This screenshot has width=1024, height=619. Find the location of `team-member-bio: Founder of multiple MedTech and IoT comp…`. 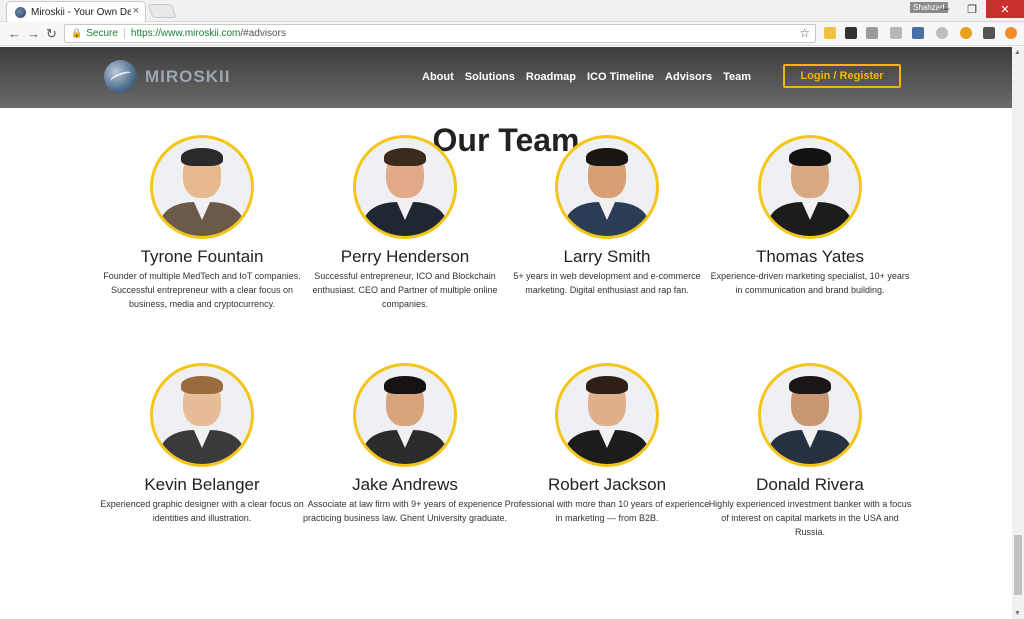

team-member-bio: Founder of multiple MedTech and IoT comp… is located at coordinates (202, 290).